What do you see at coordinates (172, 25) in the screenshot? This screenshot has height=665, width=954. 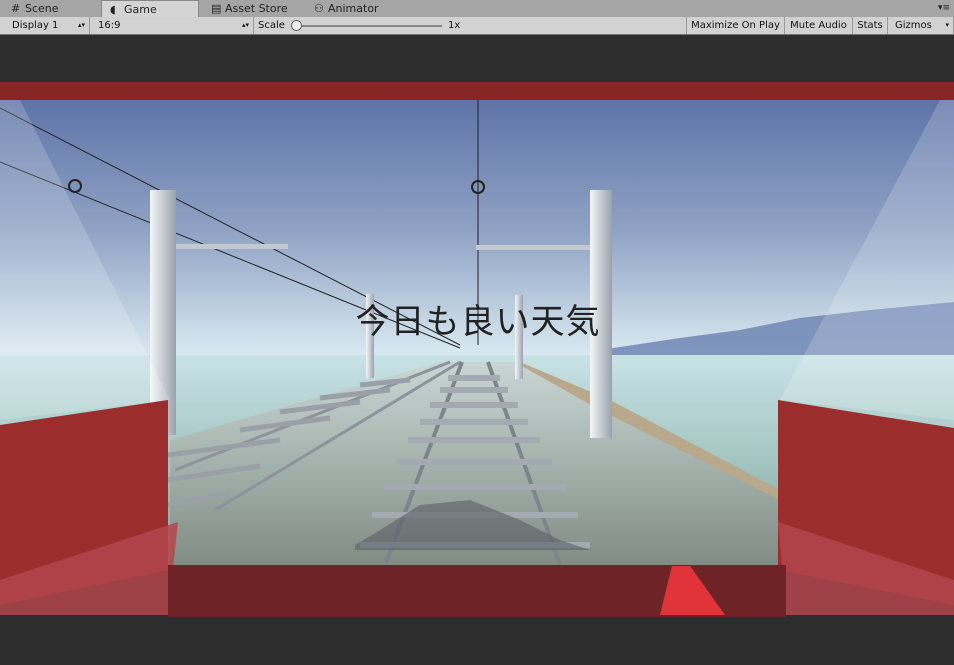 I see `aspect-select: 16:9 ▴▾` at bounding box center [172, 25].